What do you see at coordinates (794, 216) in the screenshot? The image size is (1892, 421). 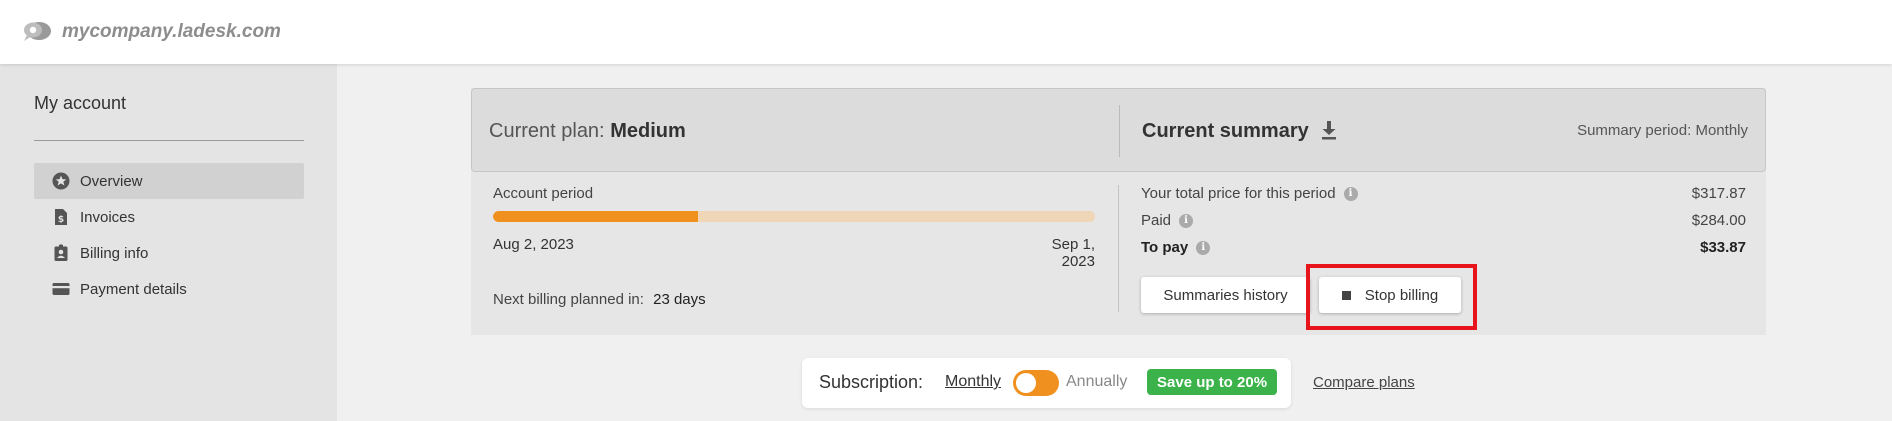 I see `account-period-progress` at bounding box center [794, 216].